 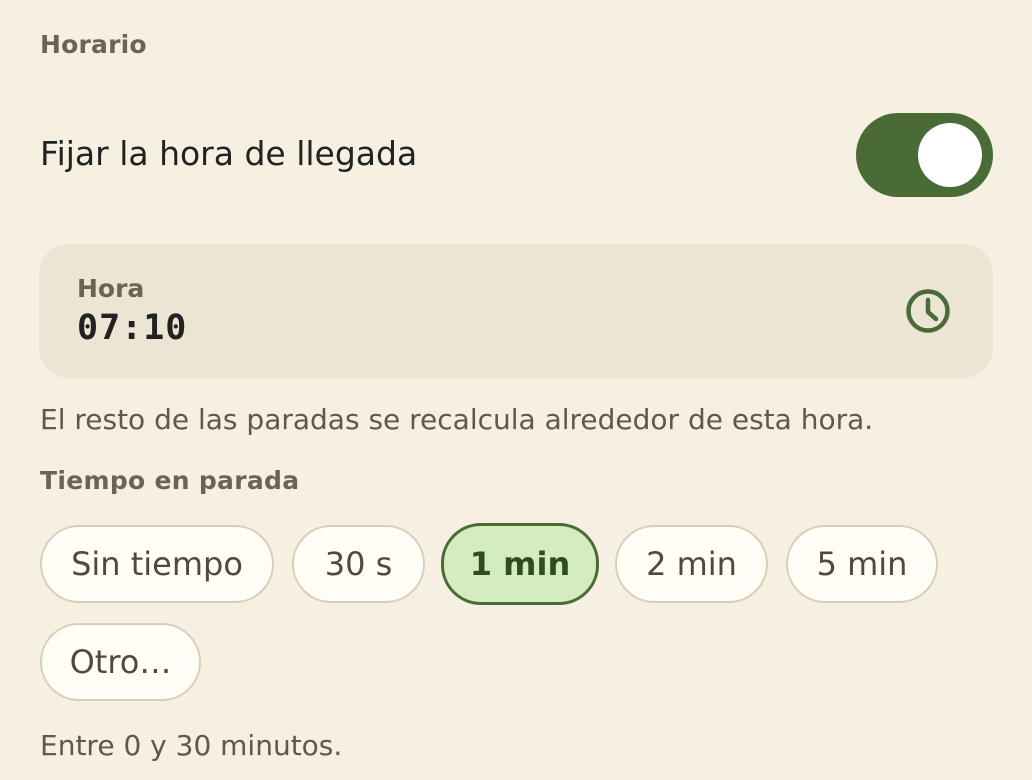 I want to click on section-title: Horario, so click(x=93, y=44).